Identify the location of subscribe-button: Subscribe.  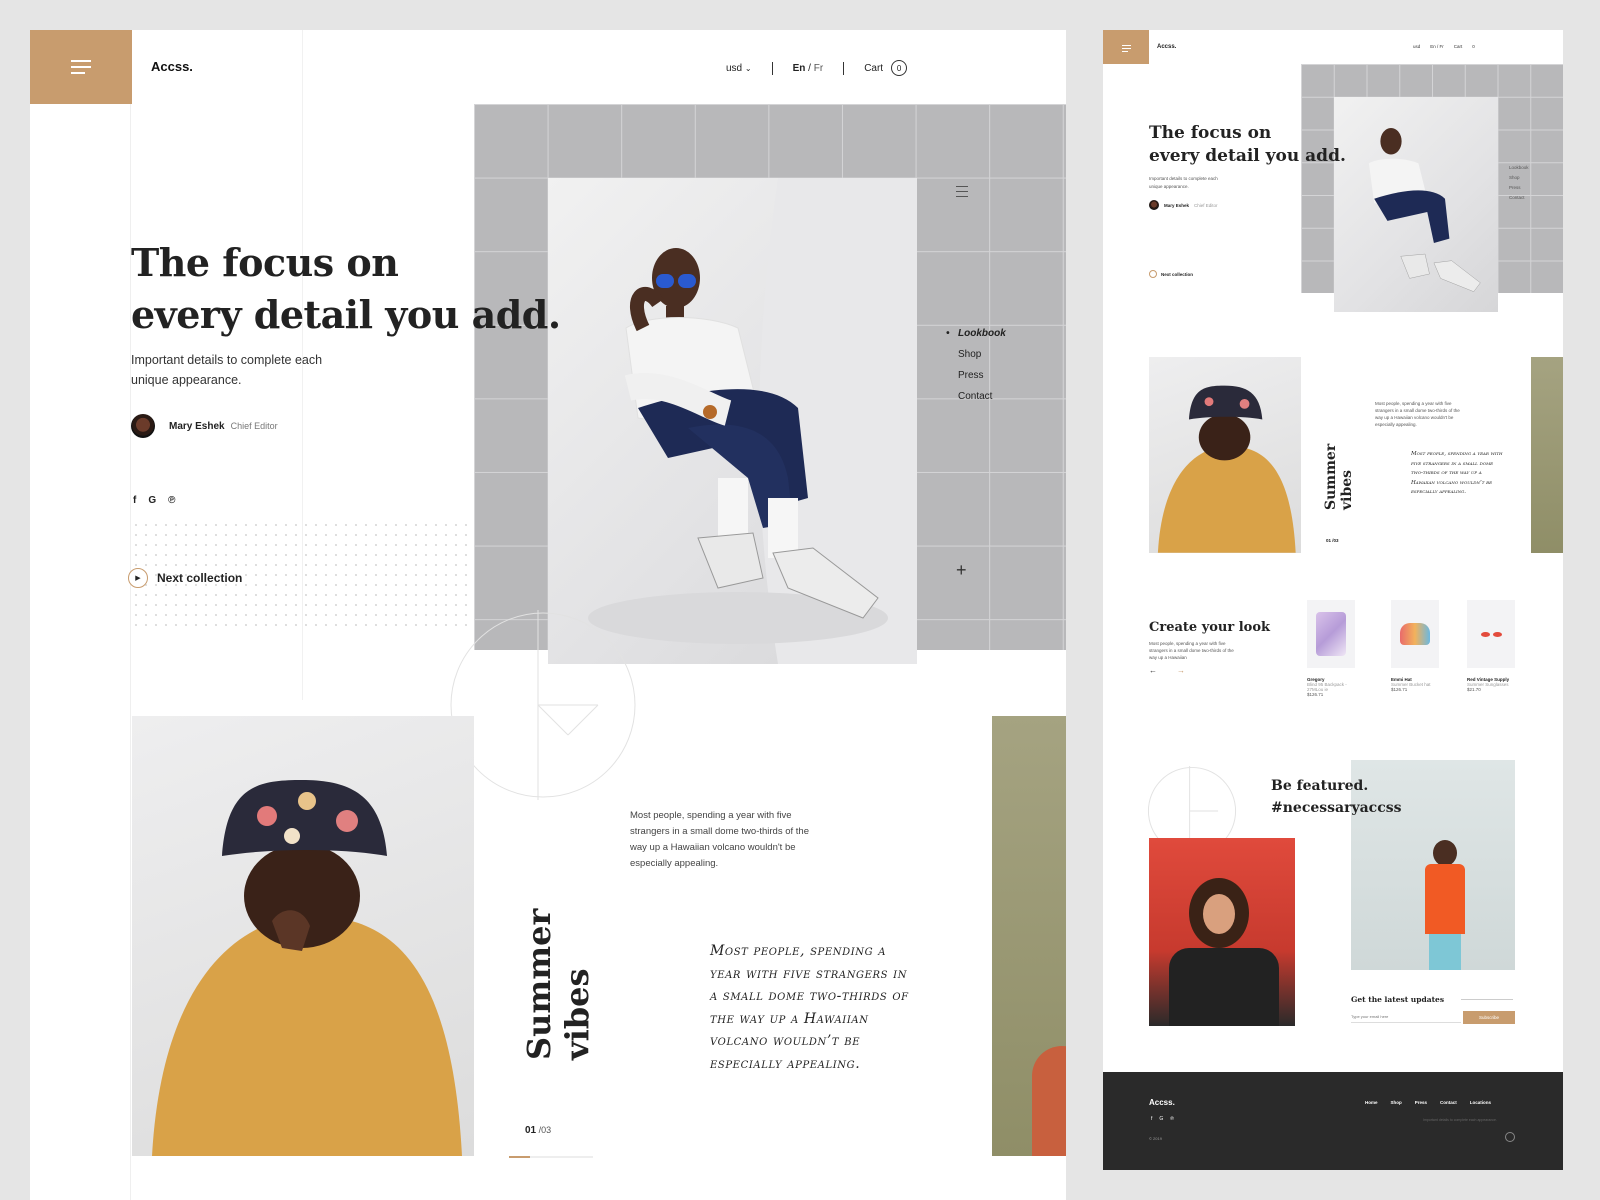
(1489, 1017).